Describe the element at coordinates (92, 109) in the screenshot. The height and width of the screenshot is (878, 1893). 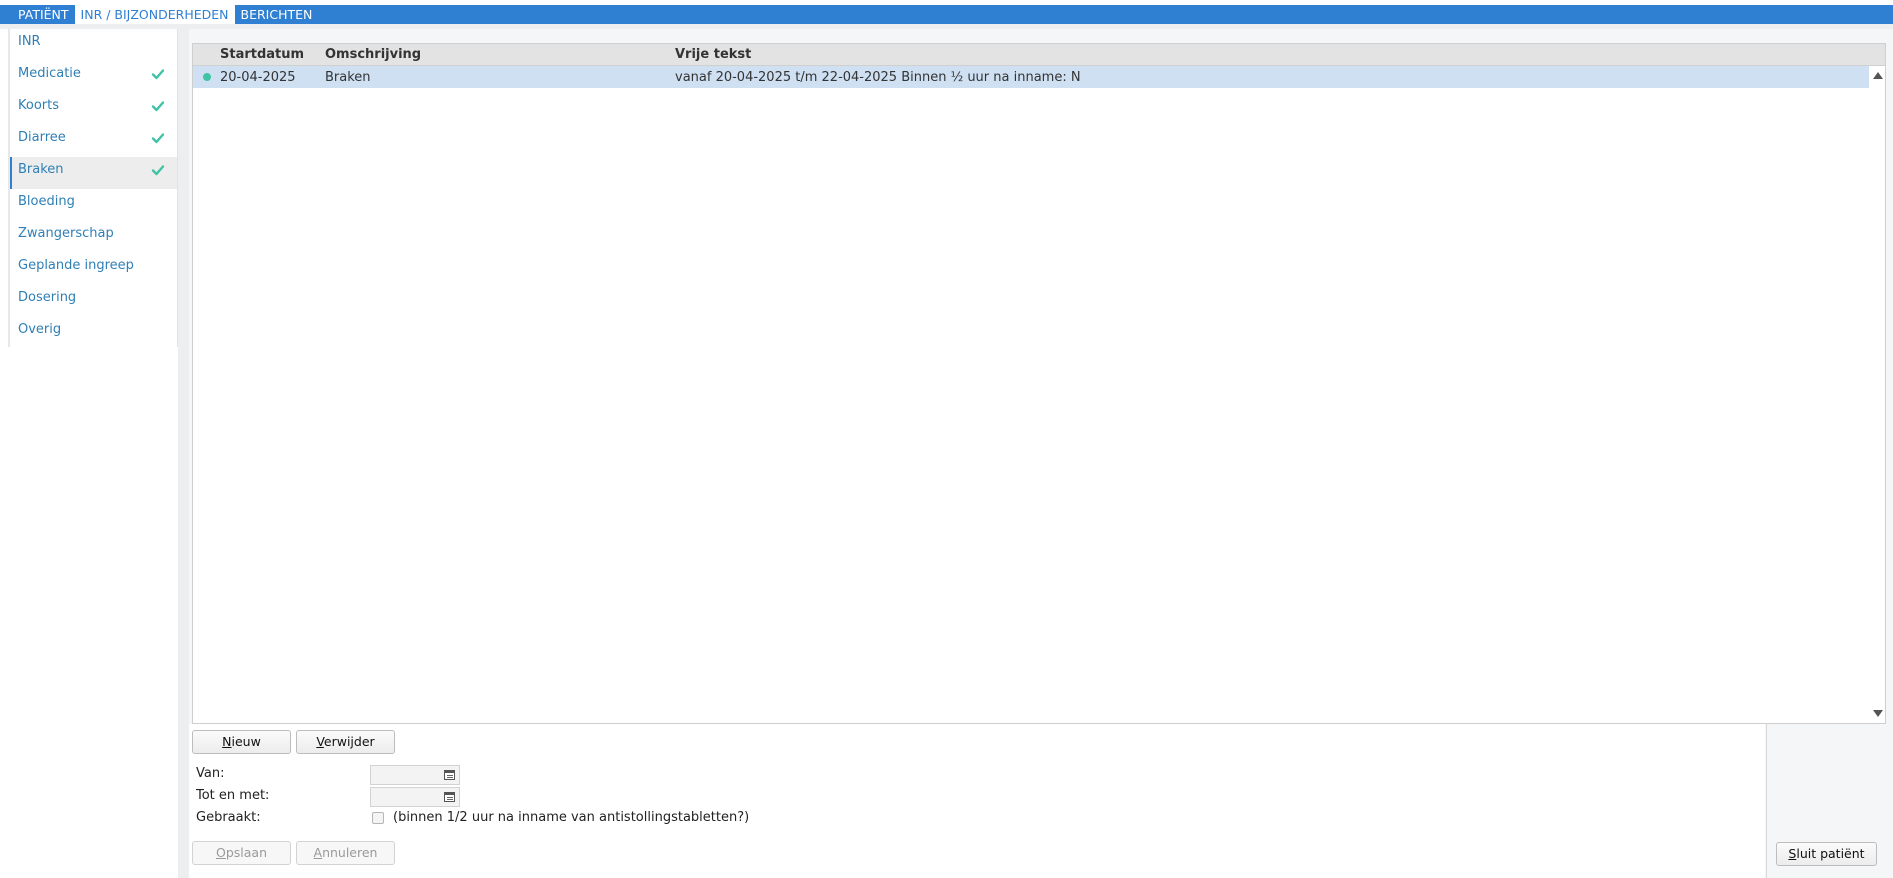
I see `sidebar-item-koorts: Koorts` at that location.